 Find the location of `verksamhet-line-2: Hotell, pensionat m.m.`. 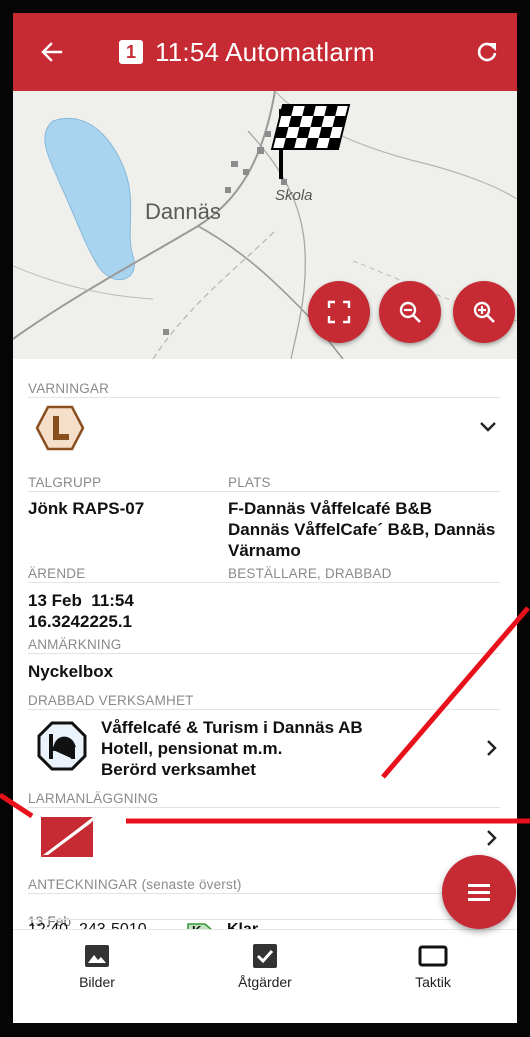

verksamhet-line-2: Hotell, pensionat m.m. is located at coordinates (192, 748).